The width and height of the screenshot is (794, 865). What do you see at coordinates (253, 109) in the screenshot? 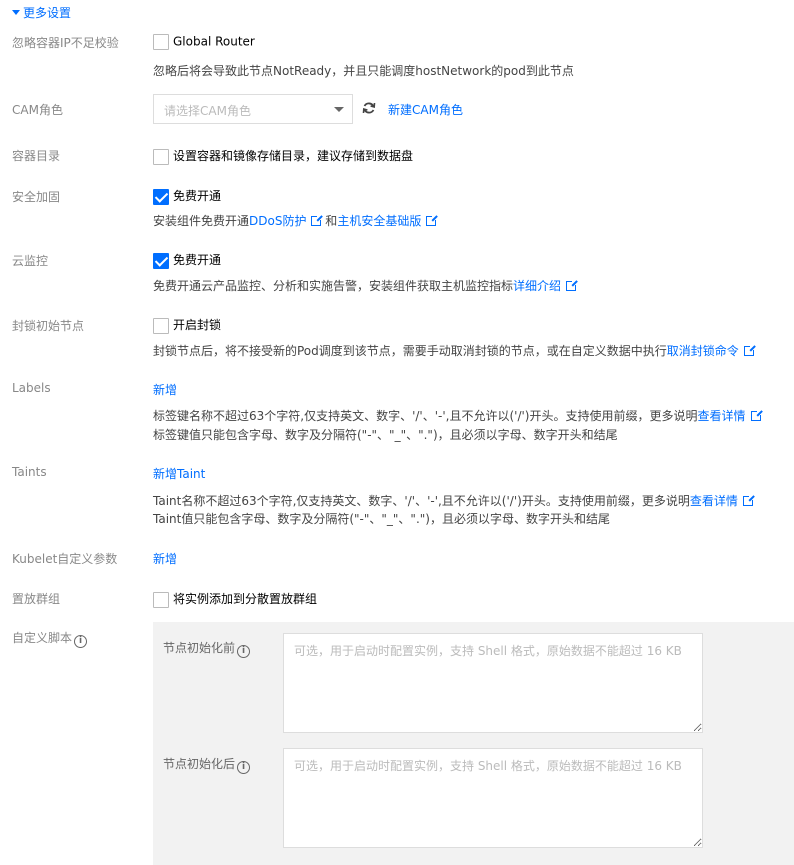
I see `cam-role-select: 请选择CAM角色` at bounding box center [253, 109].